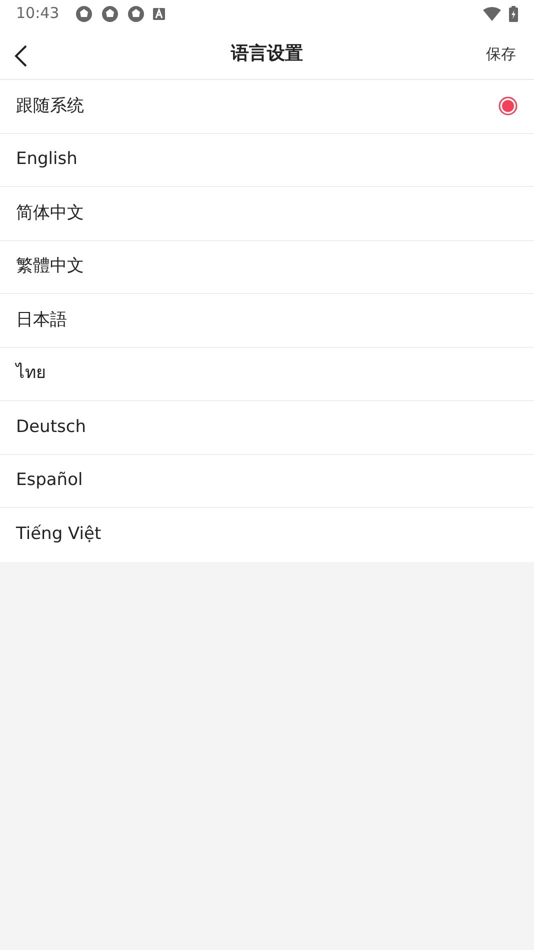 The image size is (534, 950). What do you see at coordinates (267, 160) in the screenshot?
I see `language-option: English` at bounding box center [267, 160].